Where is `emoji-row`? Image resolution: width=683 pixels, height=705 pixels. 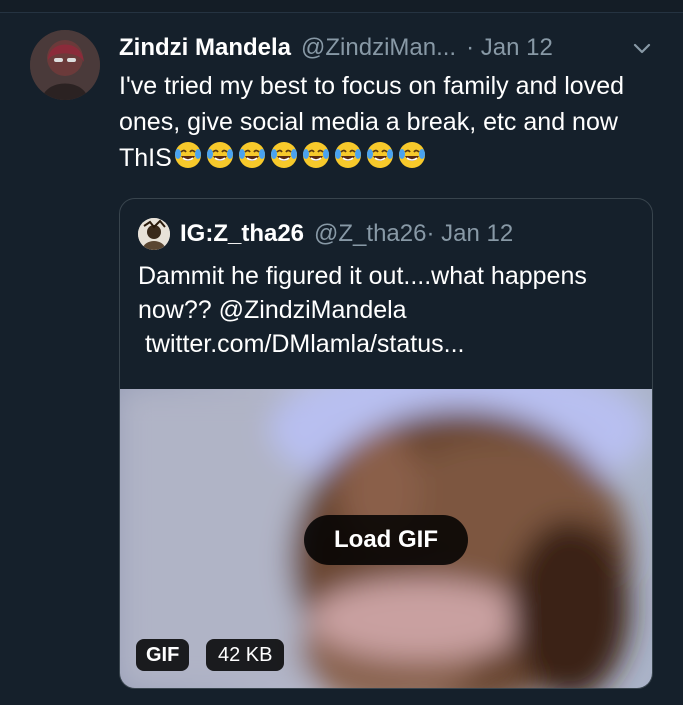 emoji-row is located at coordinates (300, 155).